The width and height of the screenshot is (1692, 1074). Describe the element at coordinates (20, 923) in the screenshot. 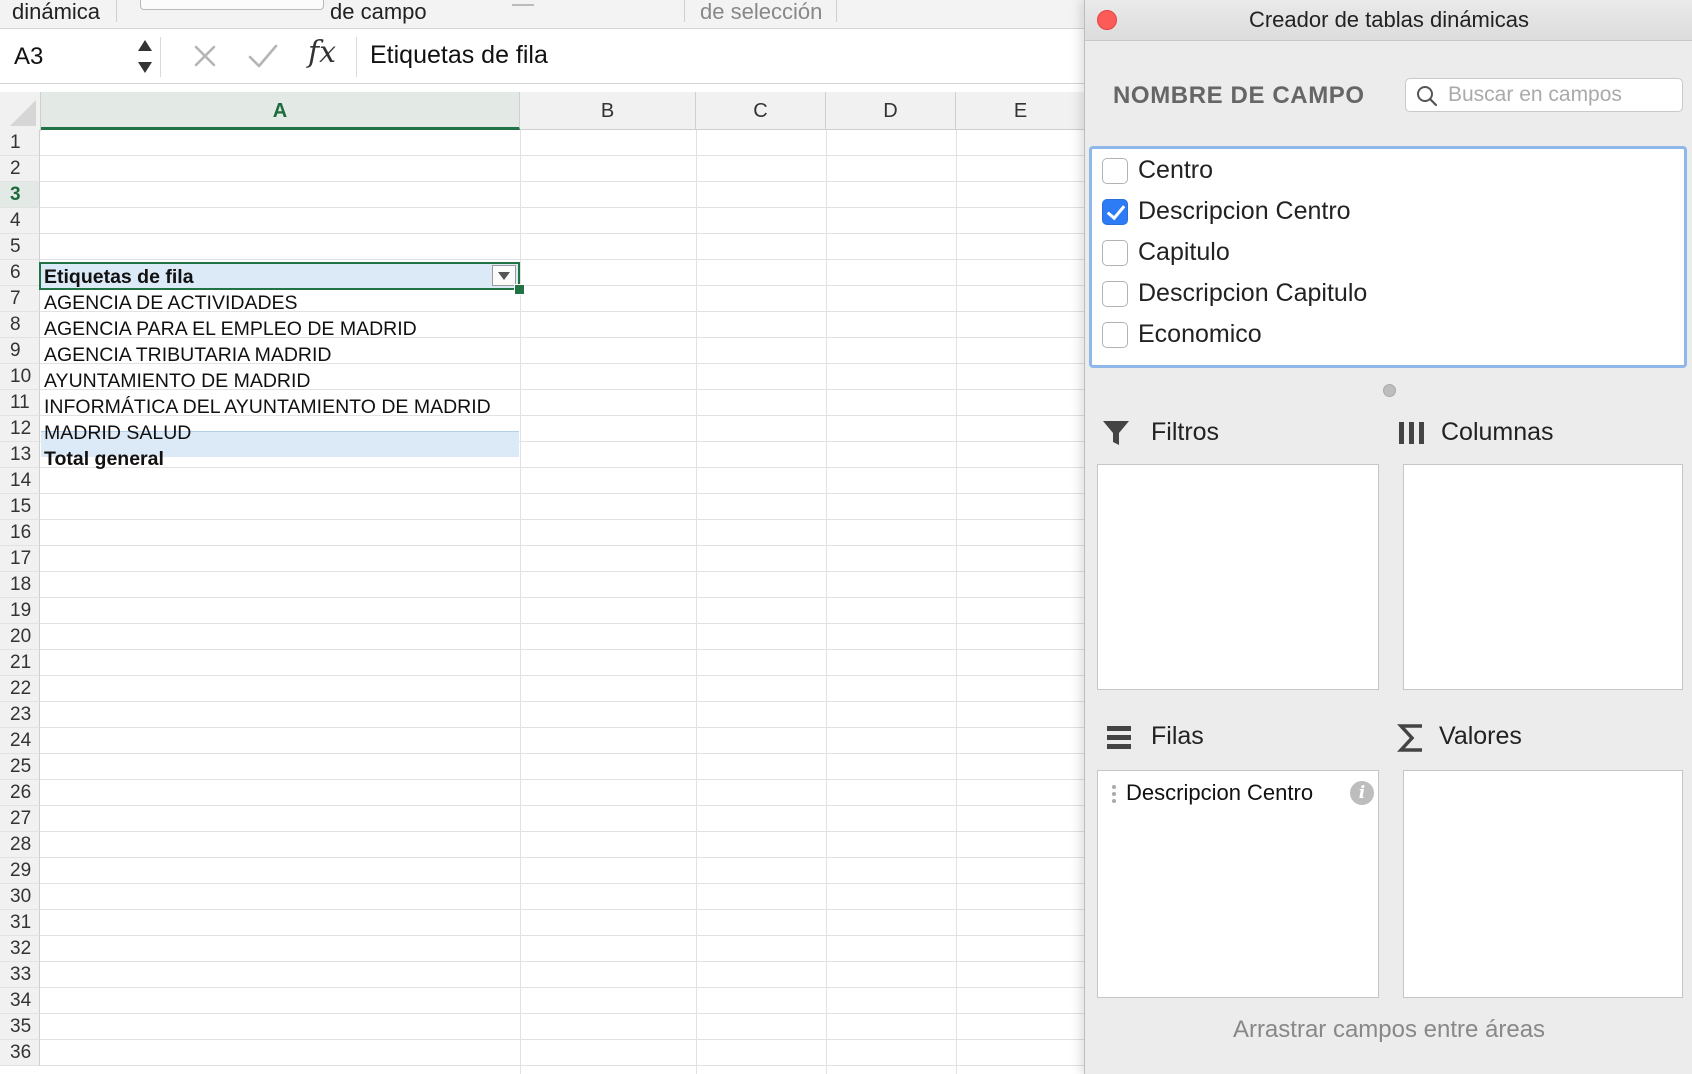

I see `row-header-31: 31` at that location.